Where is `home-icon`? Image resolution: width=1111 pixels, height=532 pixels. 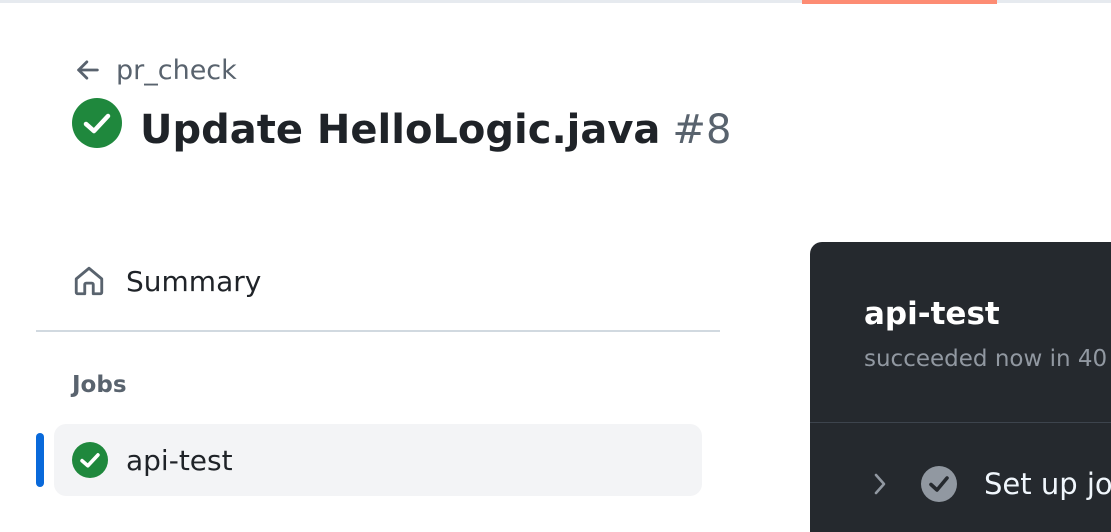 home-icon is located at coordinates (89, 281).